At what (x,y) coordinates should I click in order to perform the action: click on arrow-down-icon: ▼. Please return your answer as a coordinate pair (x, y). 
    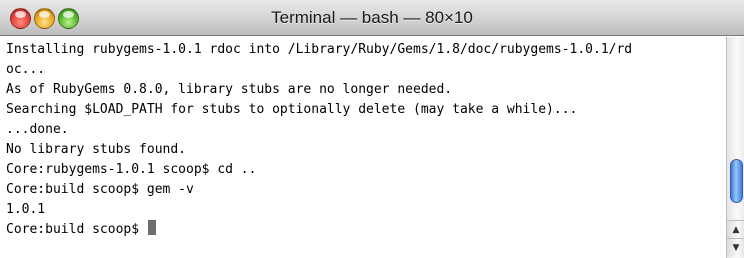
    Looking at the image, I should click on (735, 247).